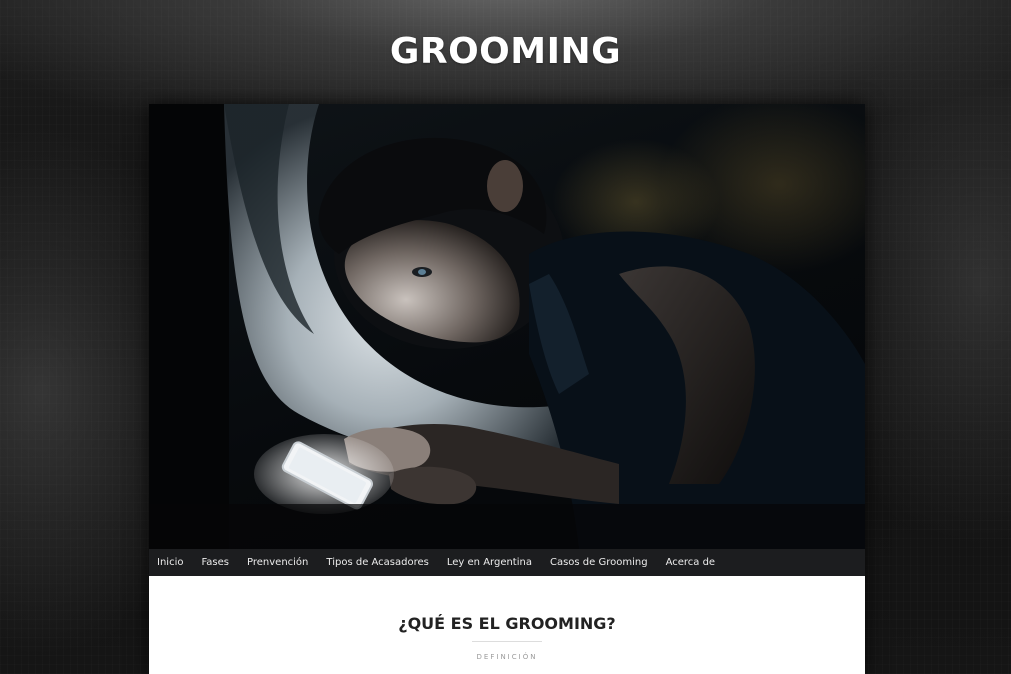  Describe the element at coordinates (170, 562) in the screenshot. I see `nav-item-inicio: Inicio` at that location.